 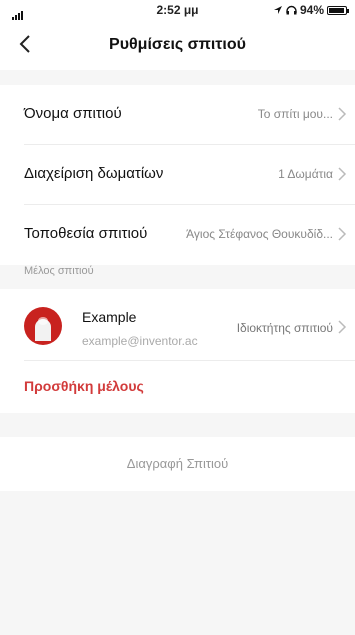 What do you see at coordinates (43, 326) in the screenshot?
I see `avatar` at bounding box center [43, 326].